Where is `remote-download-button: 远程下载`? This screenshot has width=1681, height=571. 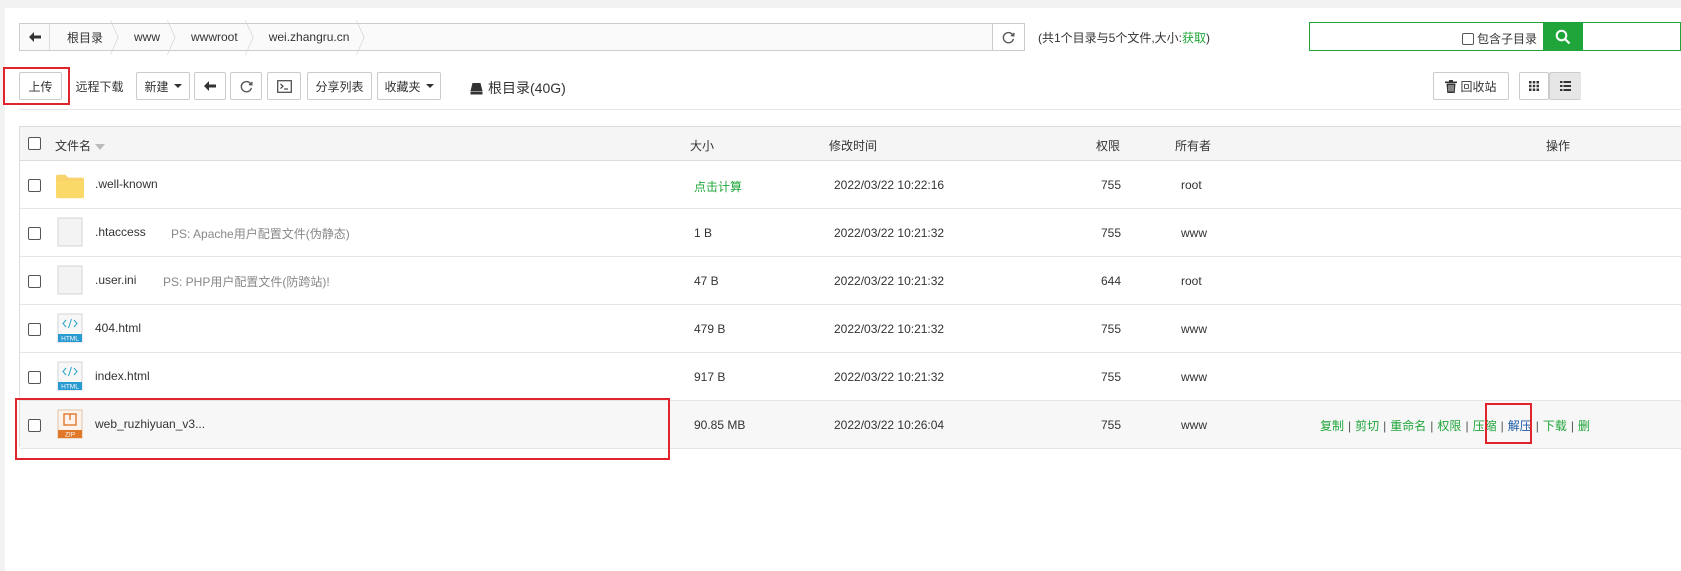 remote-download-button: 远程下载 is located at coordinates (99, 86).